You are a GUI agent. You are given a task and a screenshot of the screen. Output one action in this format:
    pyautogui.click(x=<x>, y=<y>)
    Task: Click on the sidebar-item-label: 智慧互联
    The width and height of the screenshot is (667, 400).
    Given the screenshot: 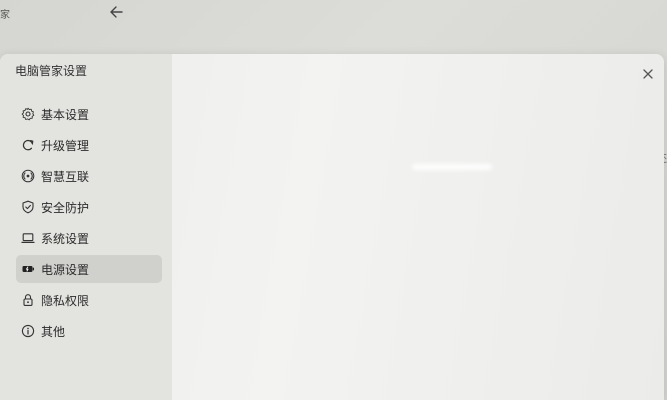 What is the action you would take?
    pyautogui.click(x=65, y=176)
    